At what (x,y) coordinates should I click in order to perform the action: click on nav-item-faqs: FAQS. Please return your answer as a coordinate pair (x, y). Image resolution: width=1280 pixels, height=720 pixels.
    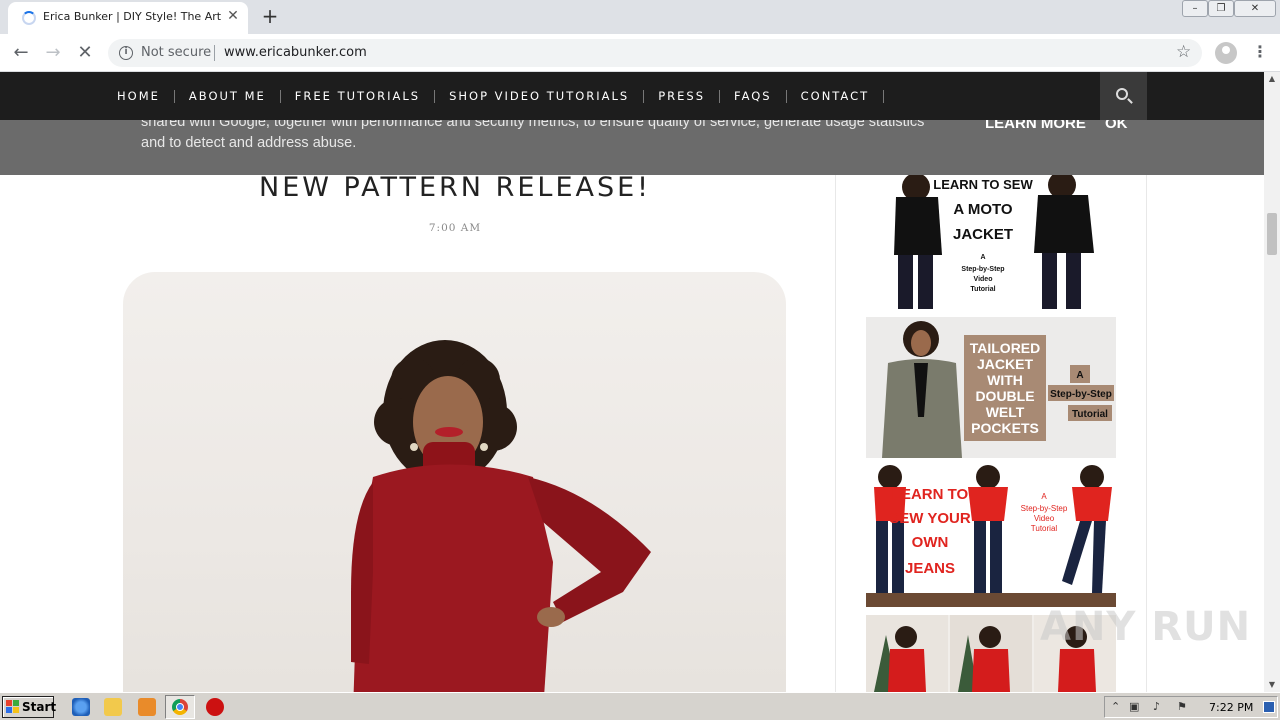
    Looking at the image, I should click on (767, 96).